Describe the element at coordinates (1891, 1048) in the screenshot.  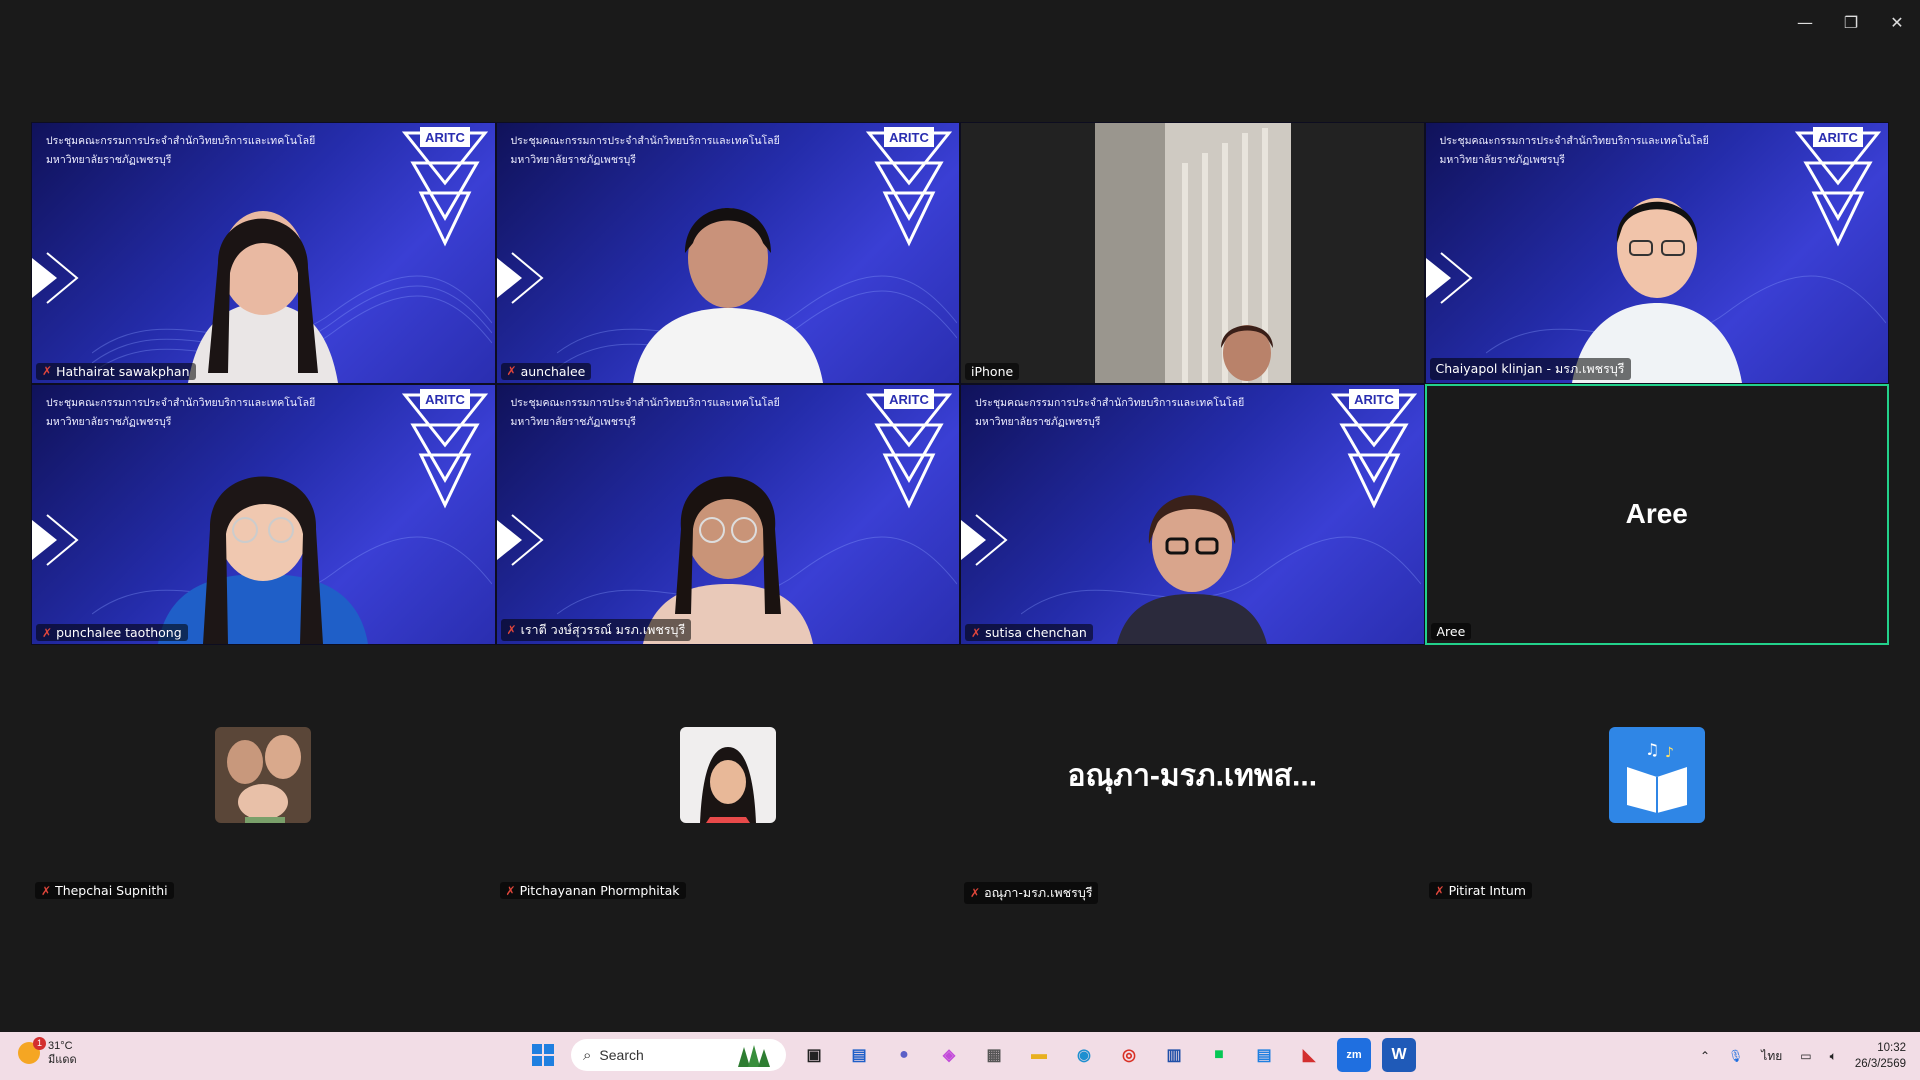
I see `clock-time: 10:32` at that location.